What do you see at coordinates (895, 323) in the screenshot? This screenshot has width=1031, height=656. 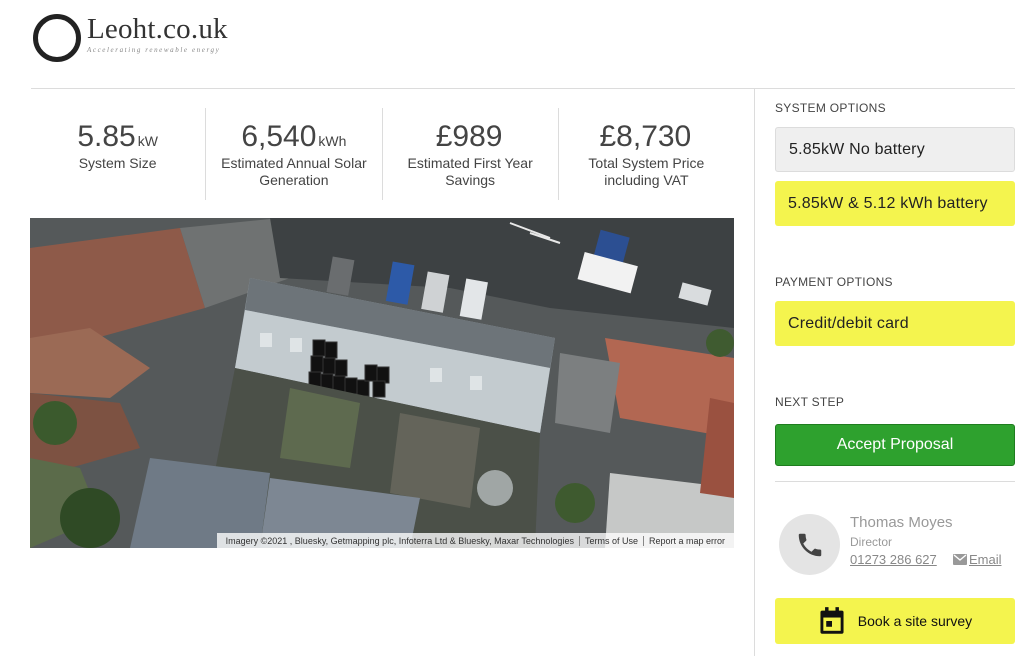 I see `option-credit-debit-card: Credit/debit card` at bounding box center [895, 323].